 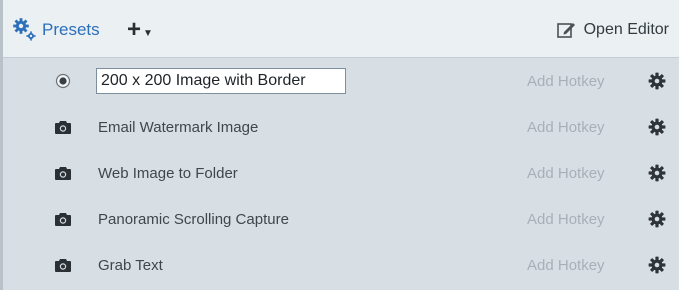 I want to click on preset-name-input, so click(x=221, y=81).